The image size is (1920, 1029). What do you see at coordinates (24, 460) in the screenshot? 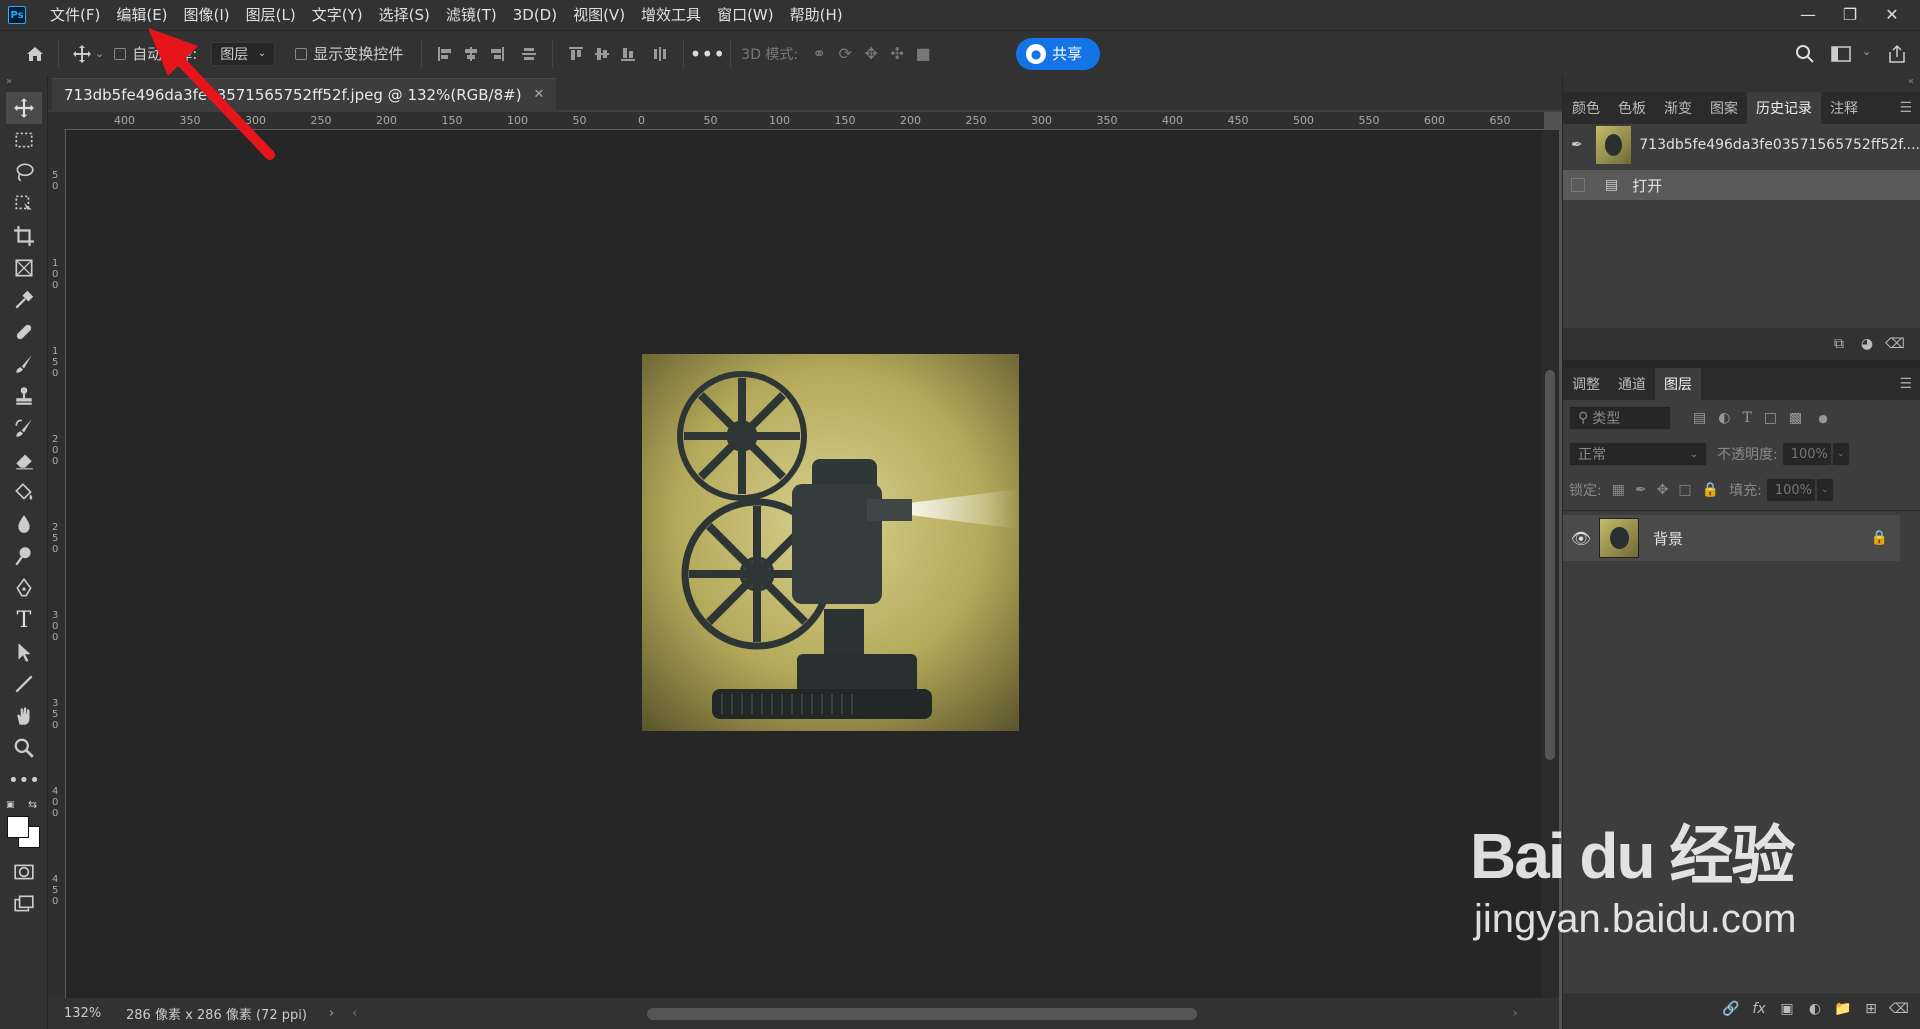
I see `eraser-tool-icon` at bounding box center [24, 460].